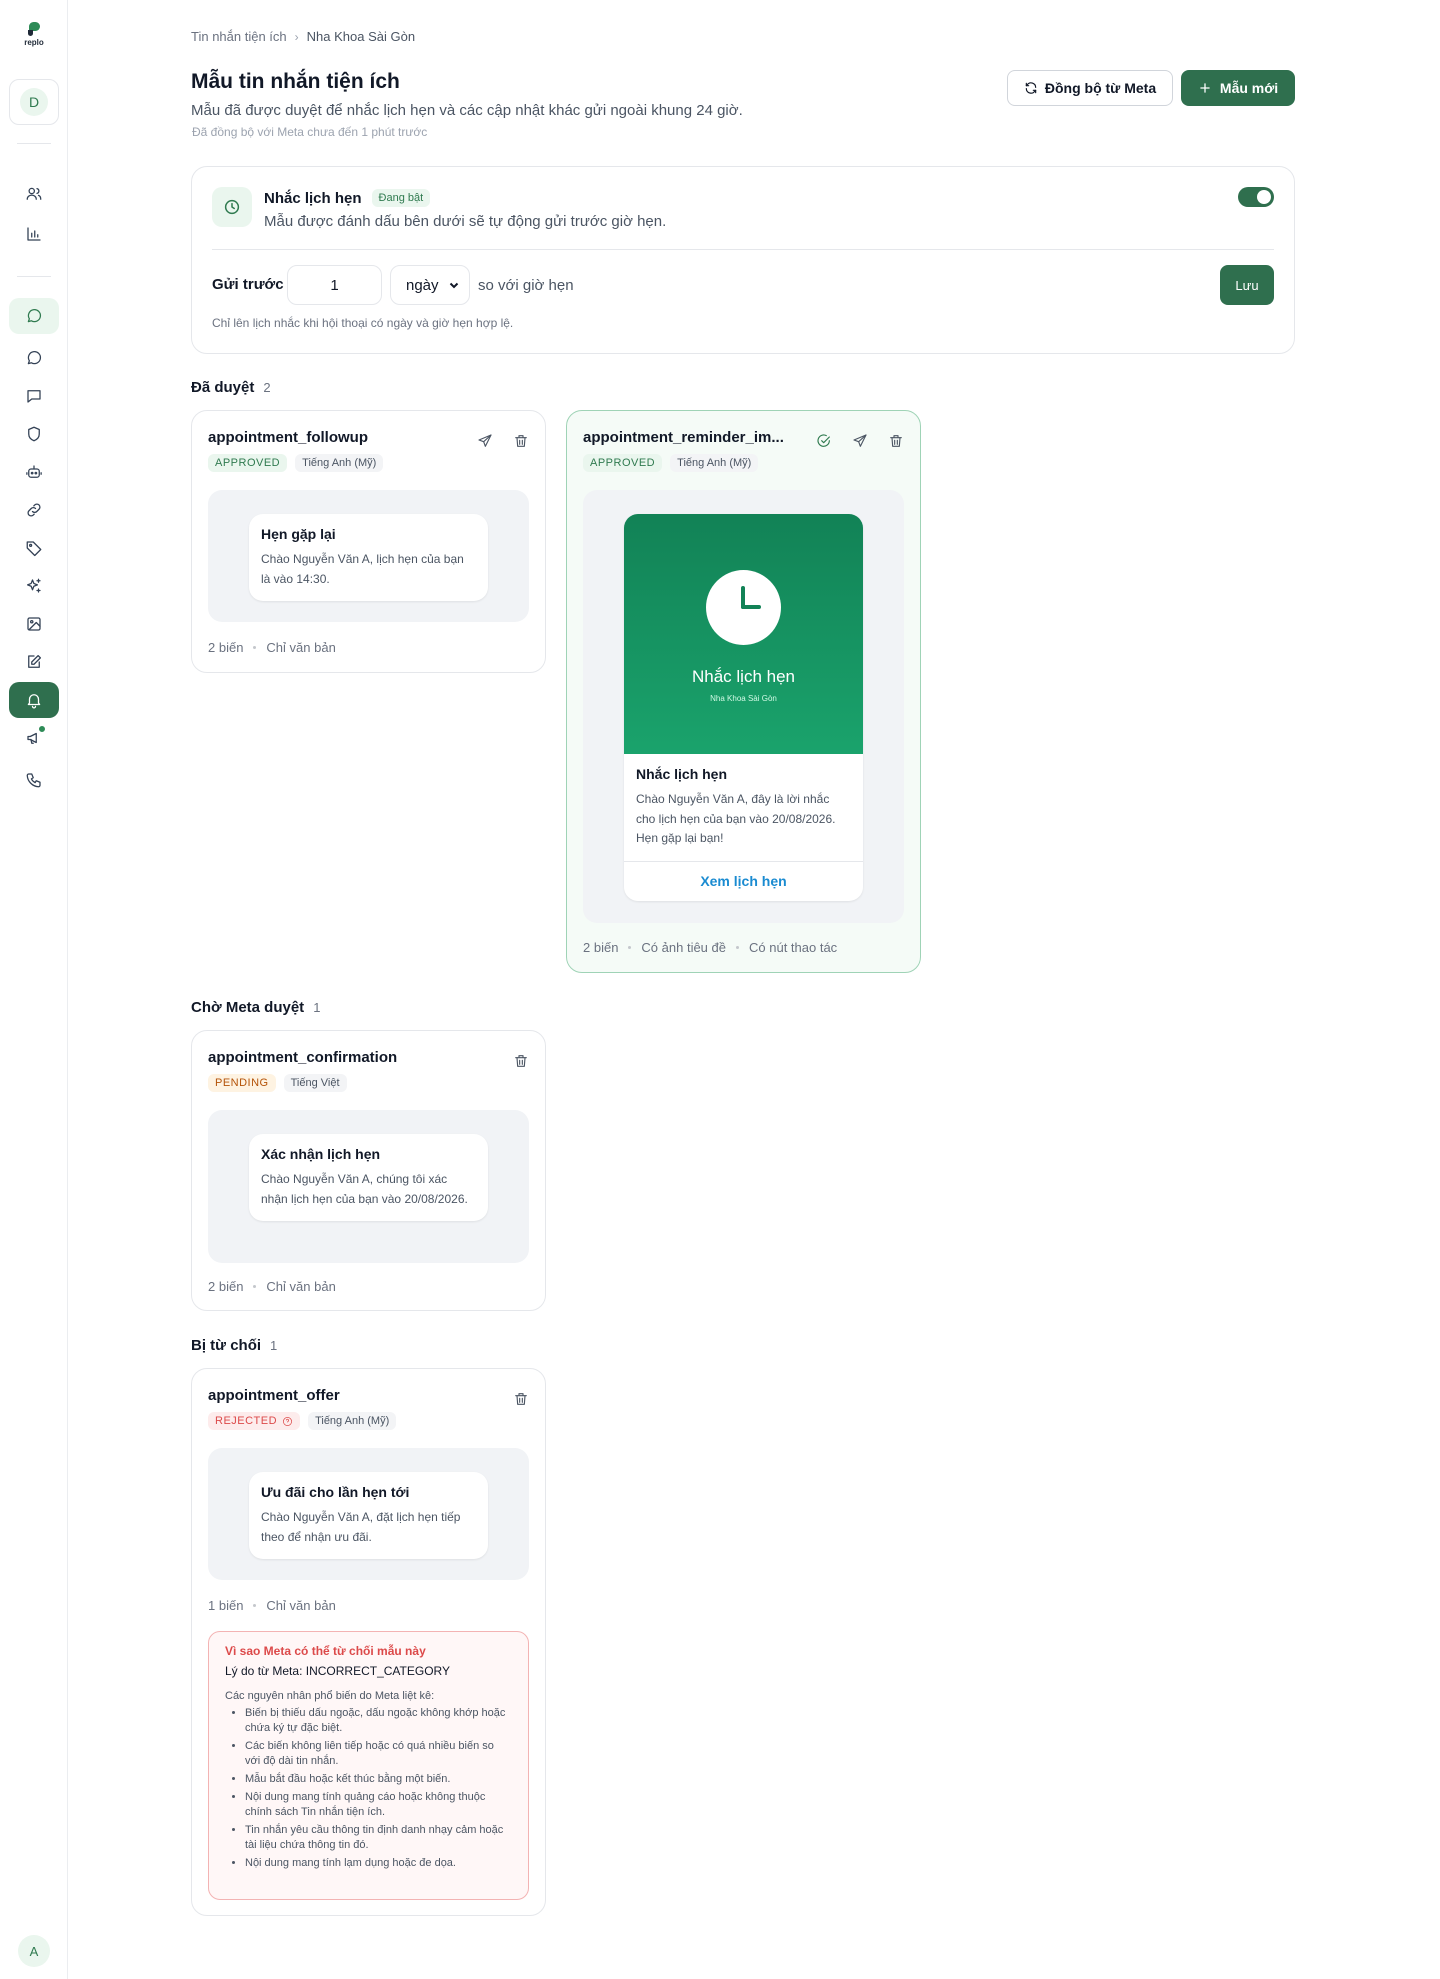  I want to click on sidebar-divider, so click(34, 143).